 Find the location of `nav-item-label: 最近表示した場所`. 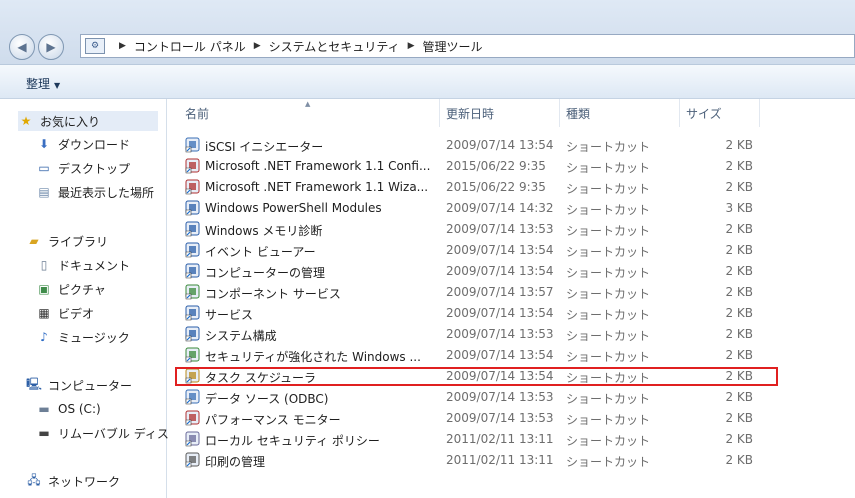

nav-item-label: 最近表示した場所 is located at coordinates (106, 192).